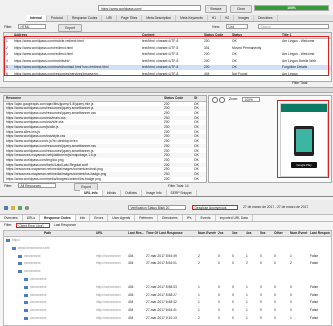 The image size is (333, 326). Describe the element at coordinates (207, 233) in the screenshot. I see `col-num-events: Num Events` at that location.